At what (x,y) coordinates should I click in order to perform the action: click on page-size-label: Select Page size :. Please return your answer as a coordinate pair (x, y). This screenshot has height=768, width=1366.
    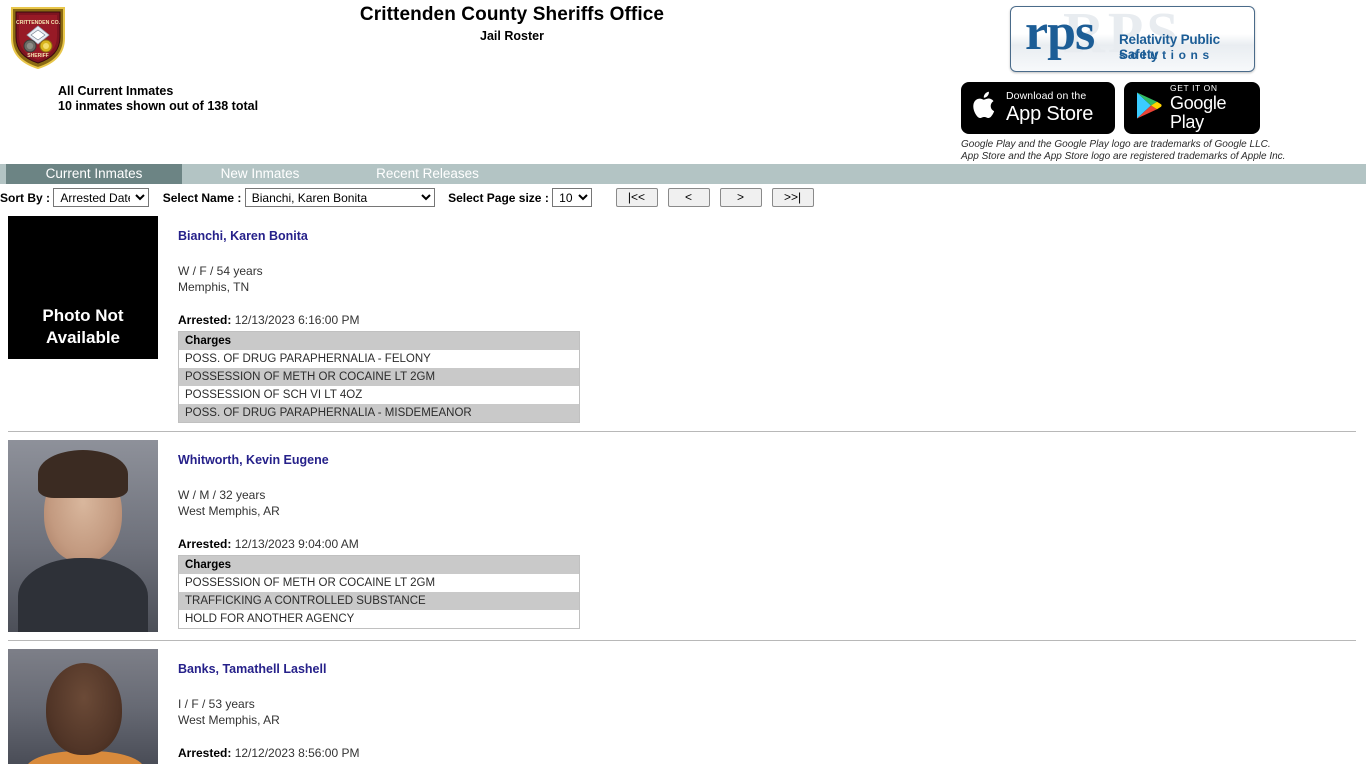
    Looking at the image, I should click on (498, 197).